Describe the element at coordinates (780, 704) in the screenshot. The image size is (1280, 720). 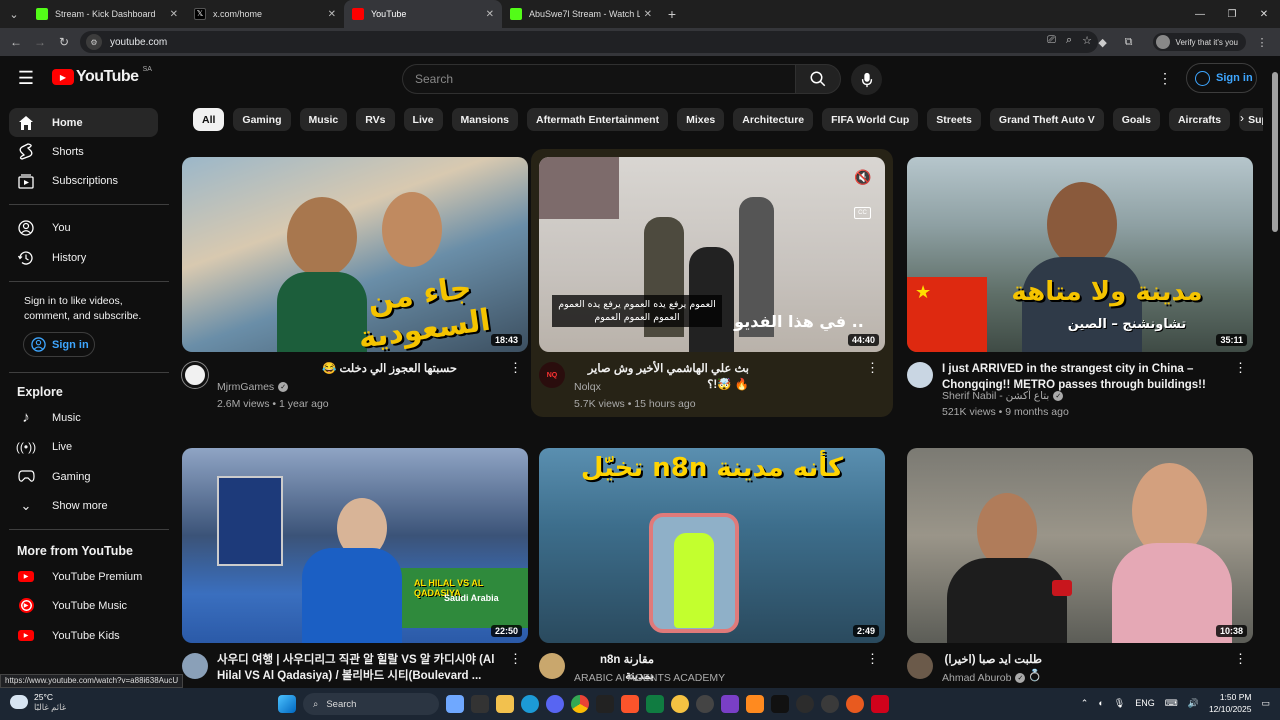
I see `tiktok-icon` at that location.